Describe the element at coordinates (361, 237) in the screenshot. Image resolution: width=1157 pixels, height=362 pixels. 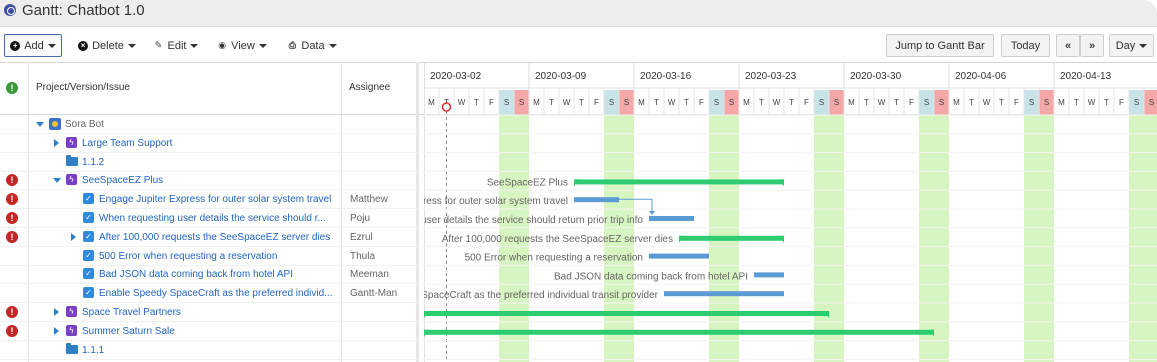
I see `assignee-cell: Ezrul` at that location.